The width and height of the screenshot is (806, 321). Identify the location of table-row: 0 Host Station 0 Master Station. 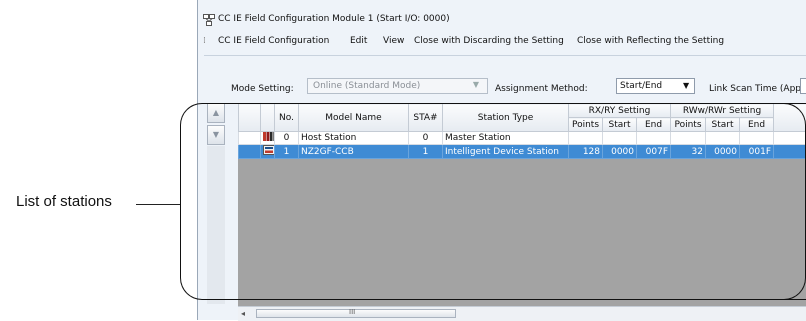
(522, 138).